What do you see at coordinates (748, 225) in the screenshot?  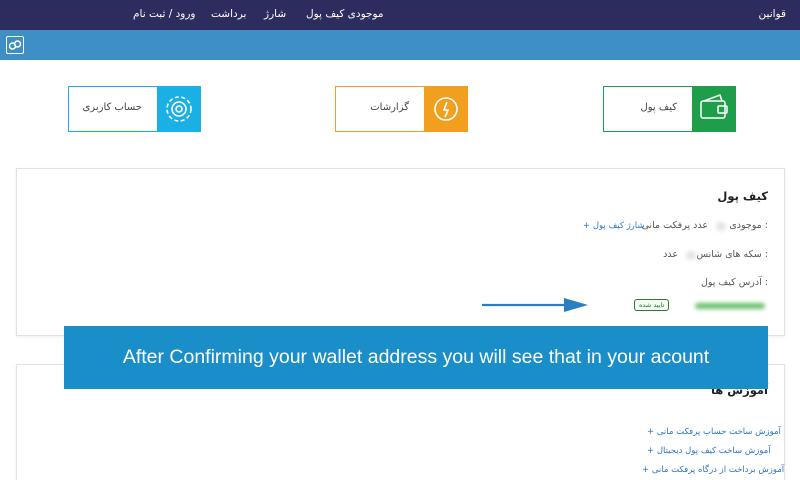 I see `balance-label: موجودی :` at bounding box center [748, 225].